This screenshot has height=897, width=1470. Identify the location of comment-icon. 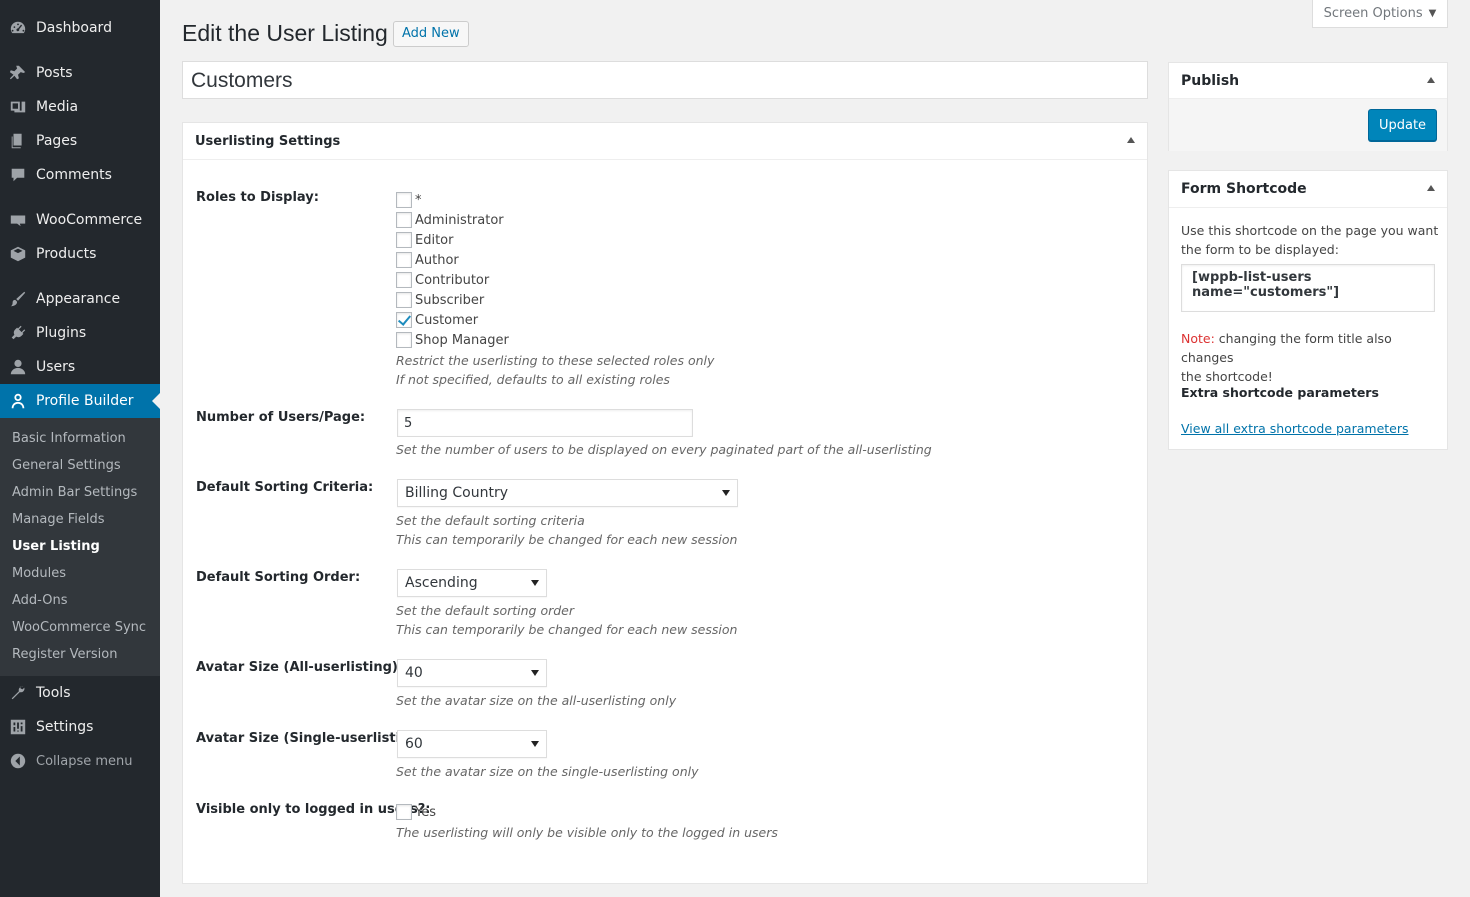
(18, 175).